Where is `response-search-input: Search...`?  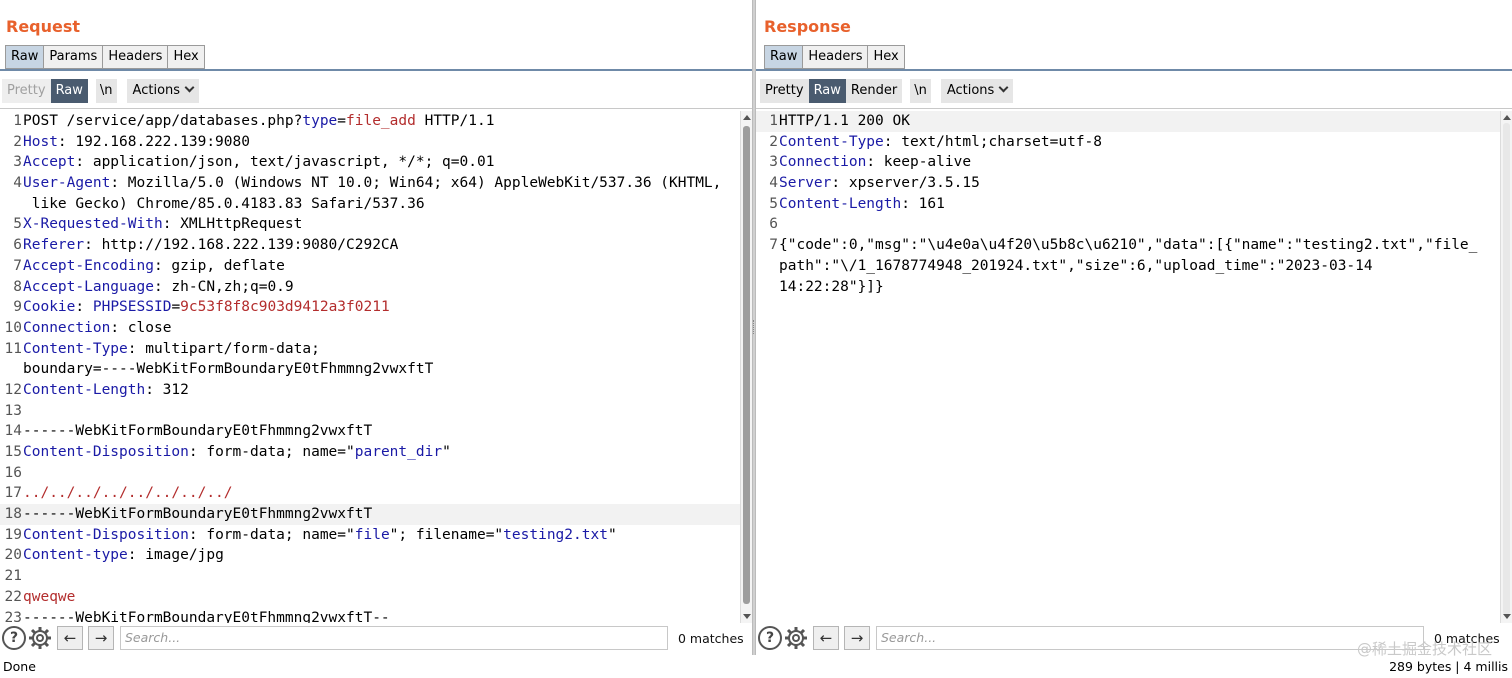 response-search-input: Search... is located at coordinates (1150, 638).